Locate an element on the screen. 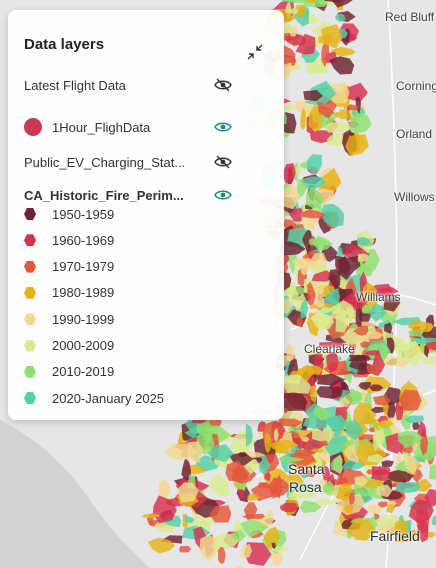  legend-item: 2020-January 2025 is located at coordinates (94, 398).